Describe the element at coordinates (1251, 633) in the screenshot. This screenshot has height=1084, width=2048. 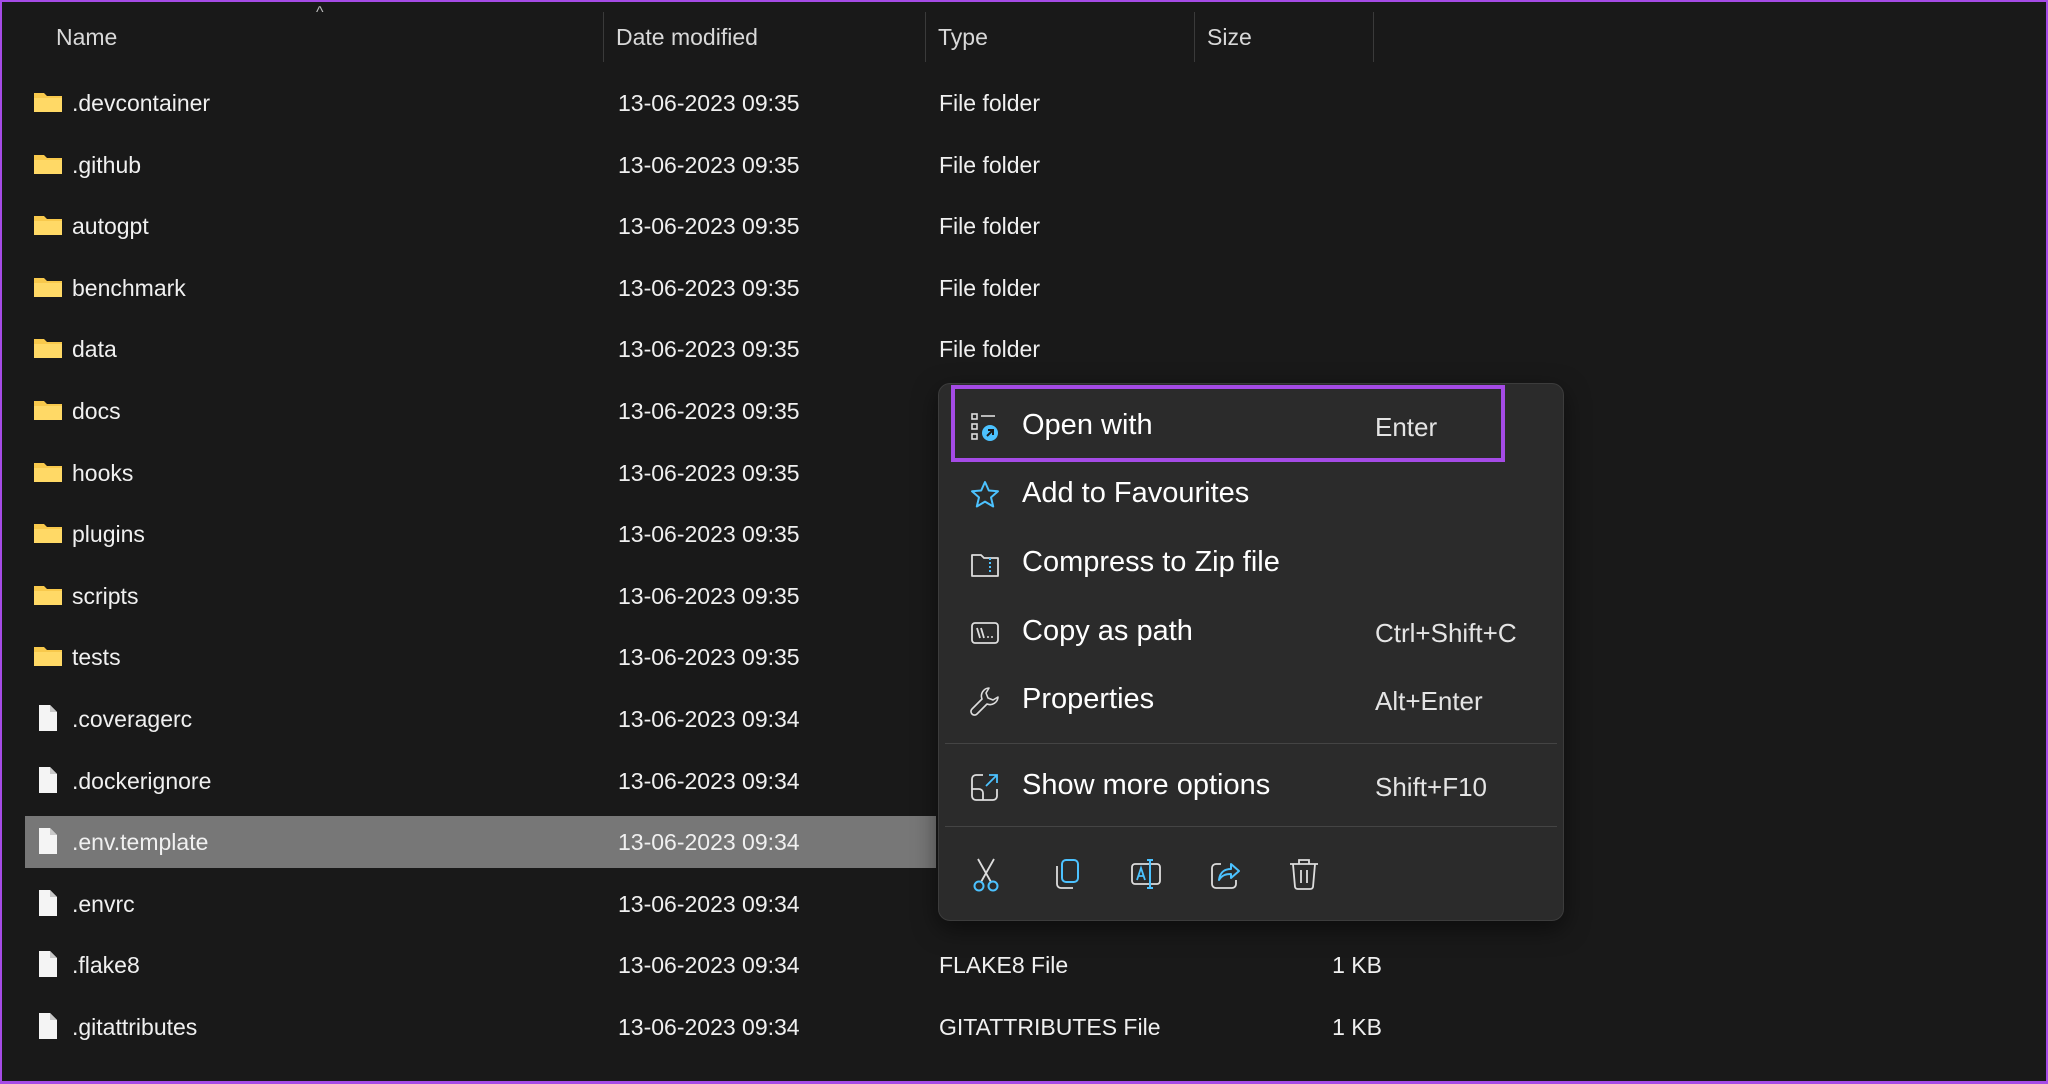
I see `menu-item-copy-as-path: Copy as path Ctrl+Shift+C` at that location.